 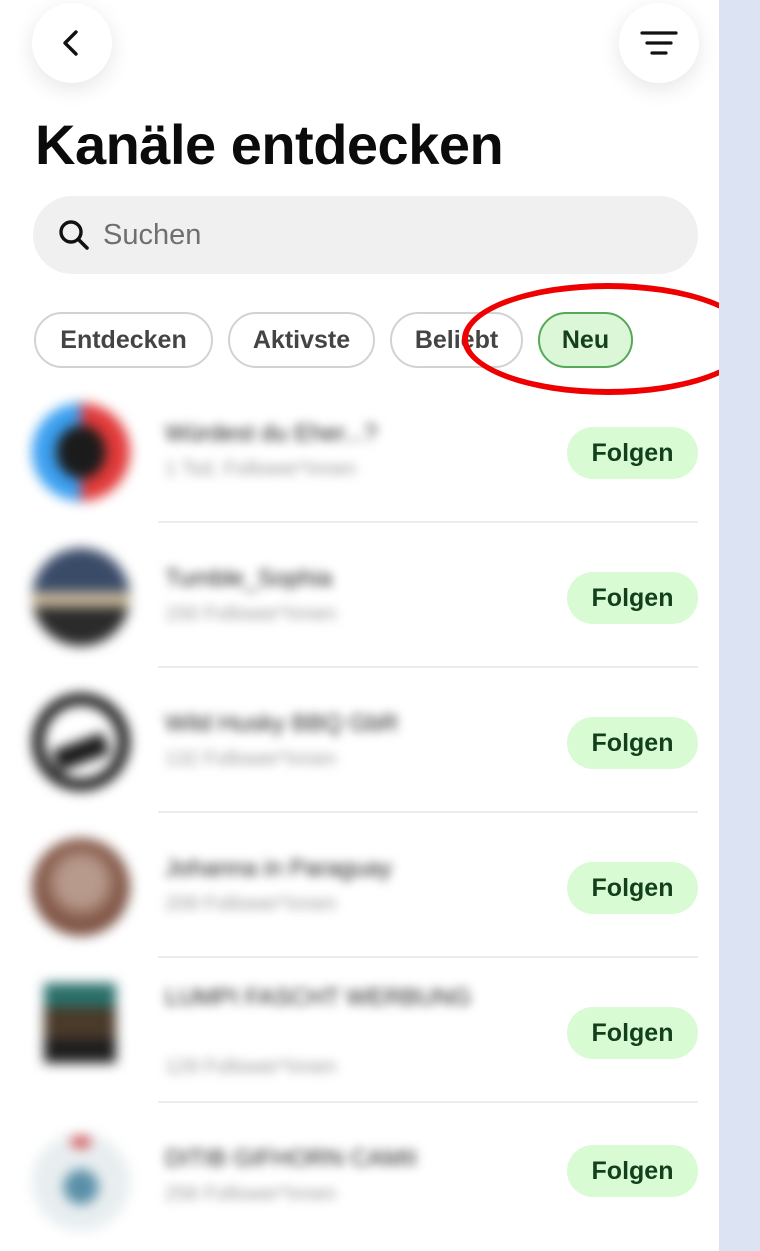 I want to click on chevron-left-icon, so click(x=70, y=43).